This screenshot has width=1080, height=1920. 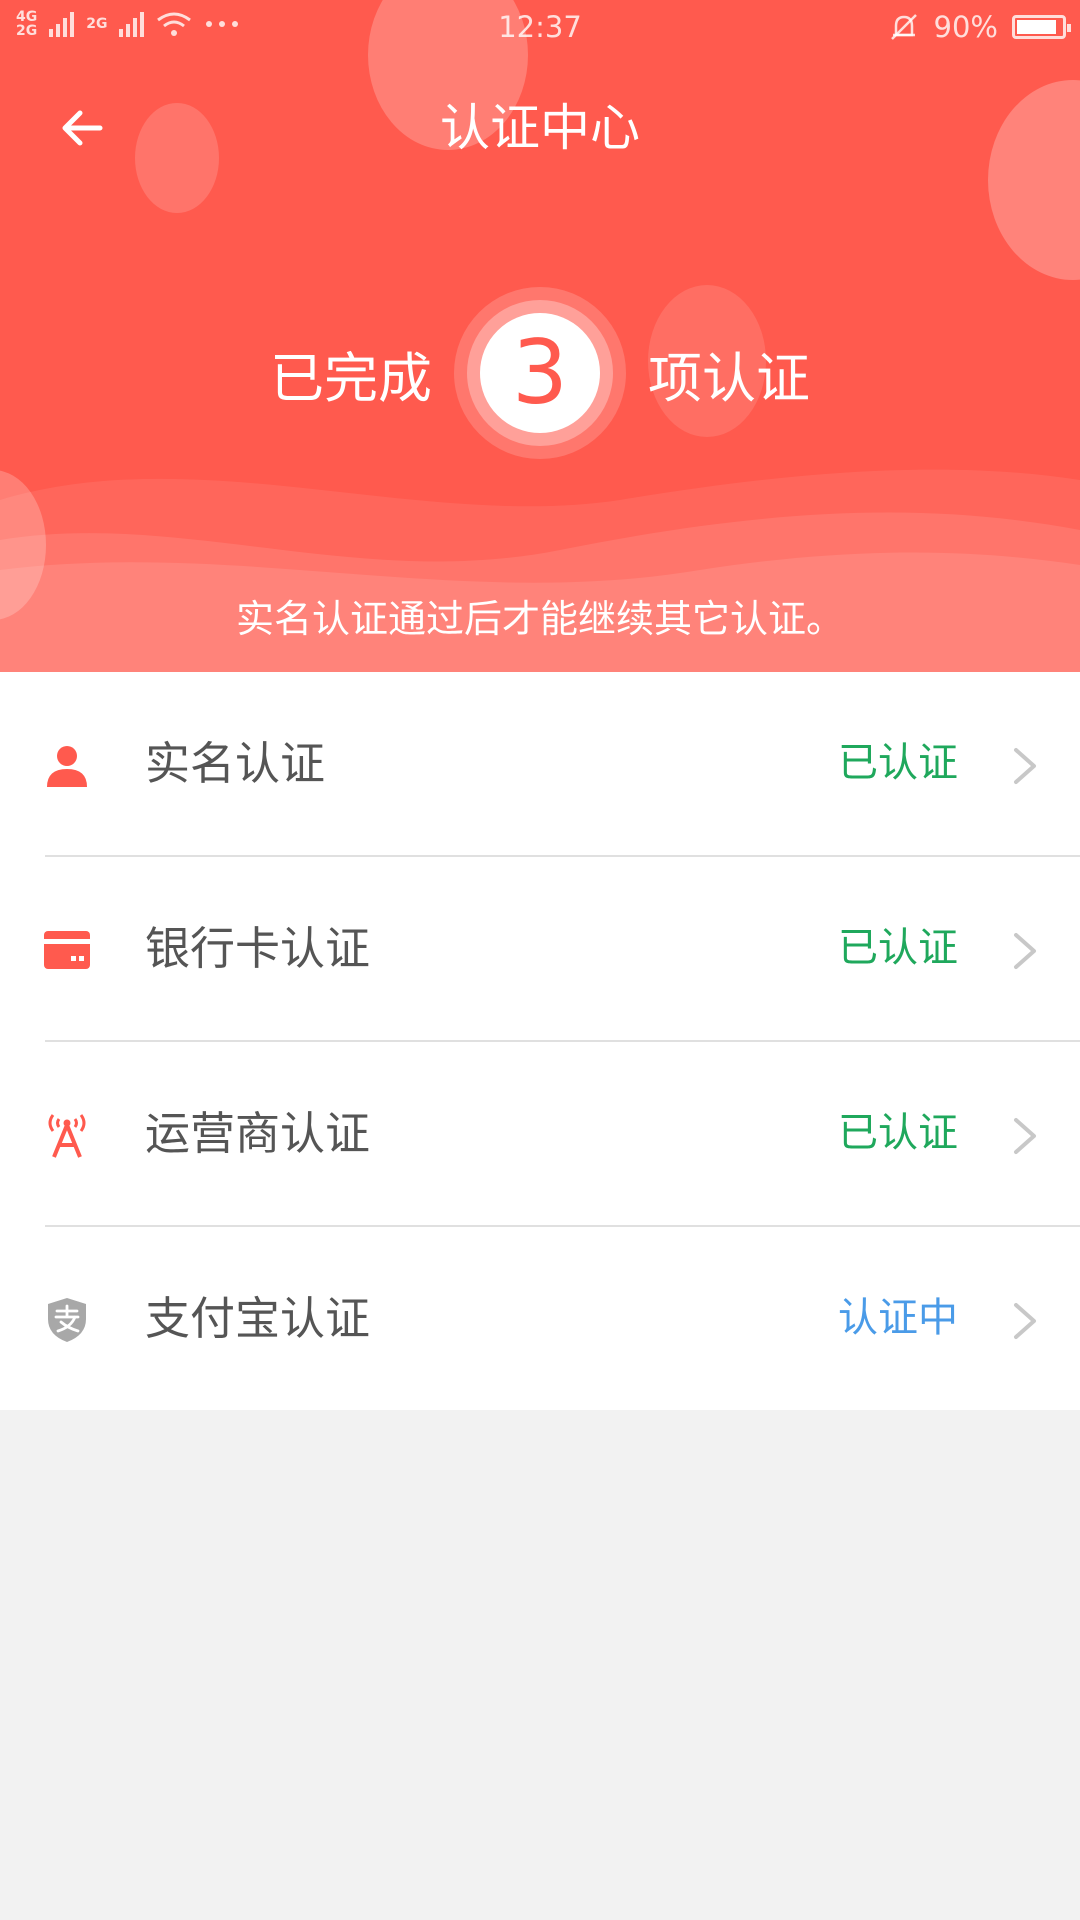 What do you see at coordinates (898, 1318) in the screenshot?
I see `status-badge: 认证中` at bounding box center [898, 1318].